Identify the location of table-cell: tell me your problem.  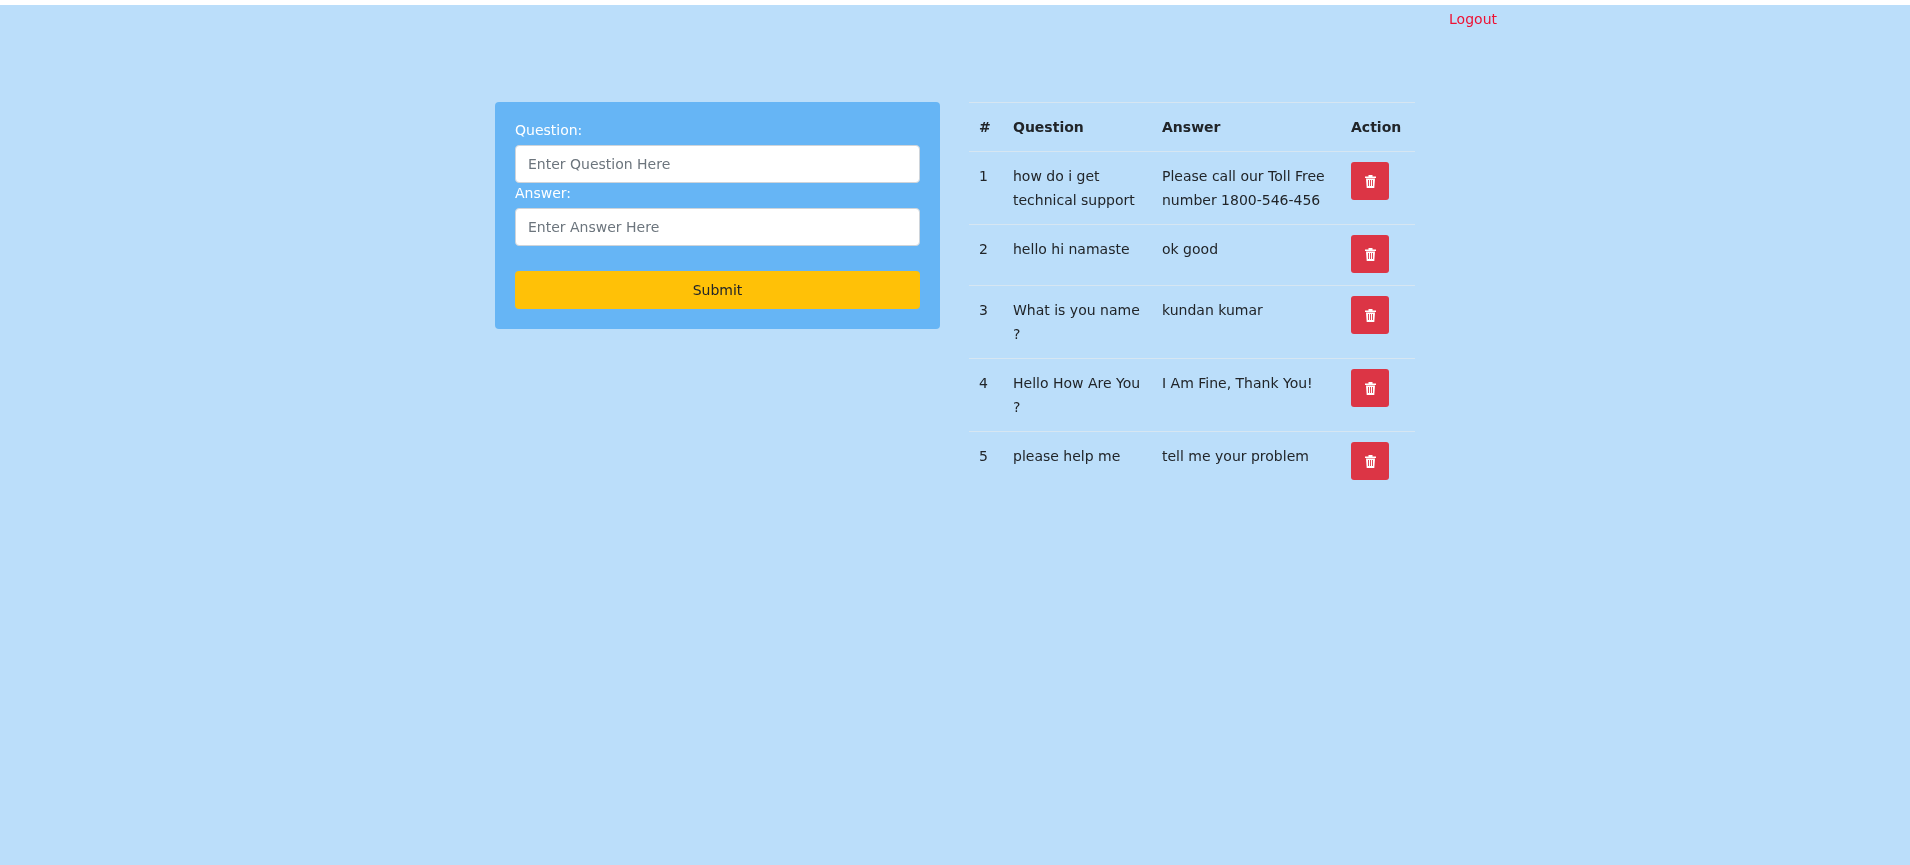
(1246, 461).